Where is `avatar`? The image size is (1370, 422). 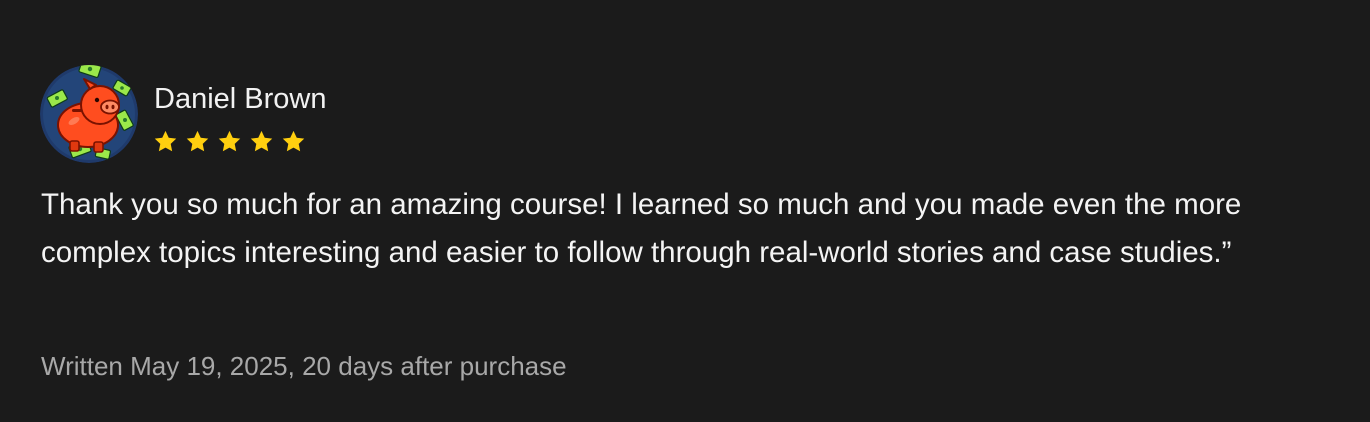
avatar is located at coordinates (89, 114).